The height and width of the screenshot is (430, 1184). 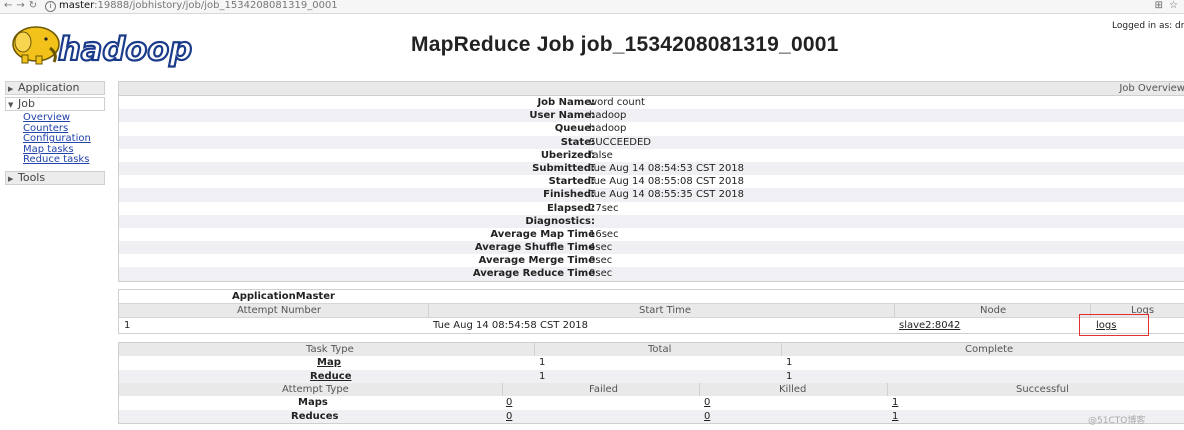 What do you see at coordinates (330, 349) in the screenshot?
I see `col-task-type: Task Type` at bounding box center [330, 349].